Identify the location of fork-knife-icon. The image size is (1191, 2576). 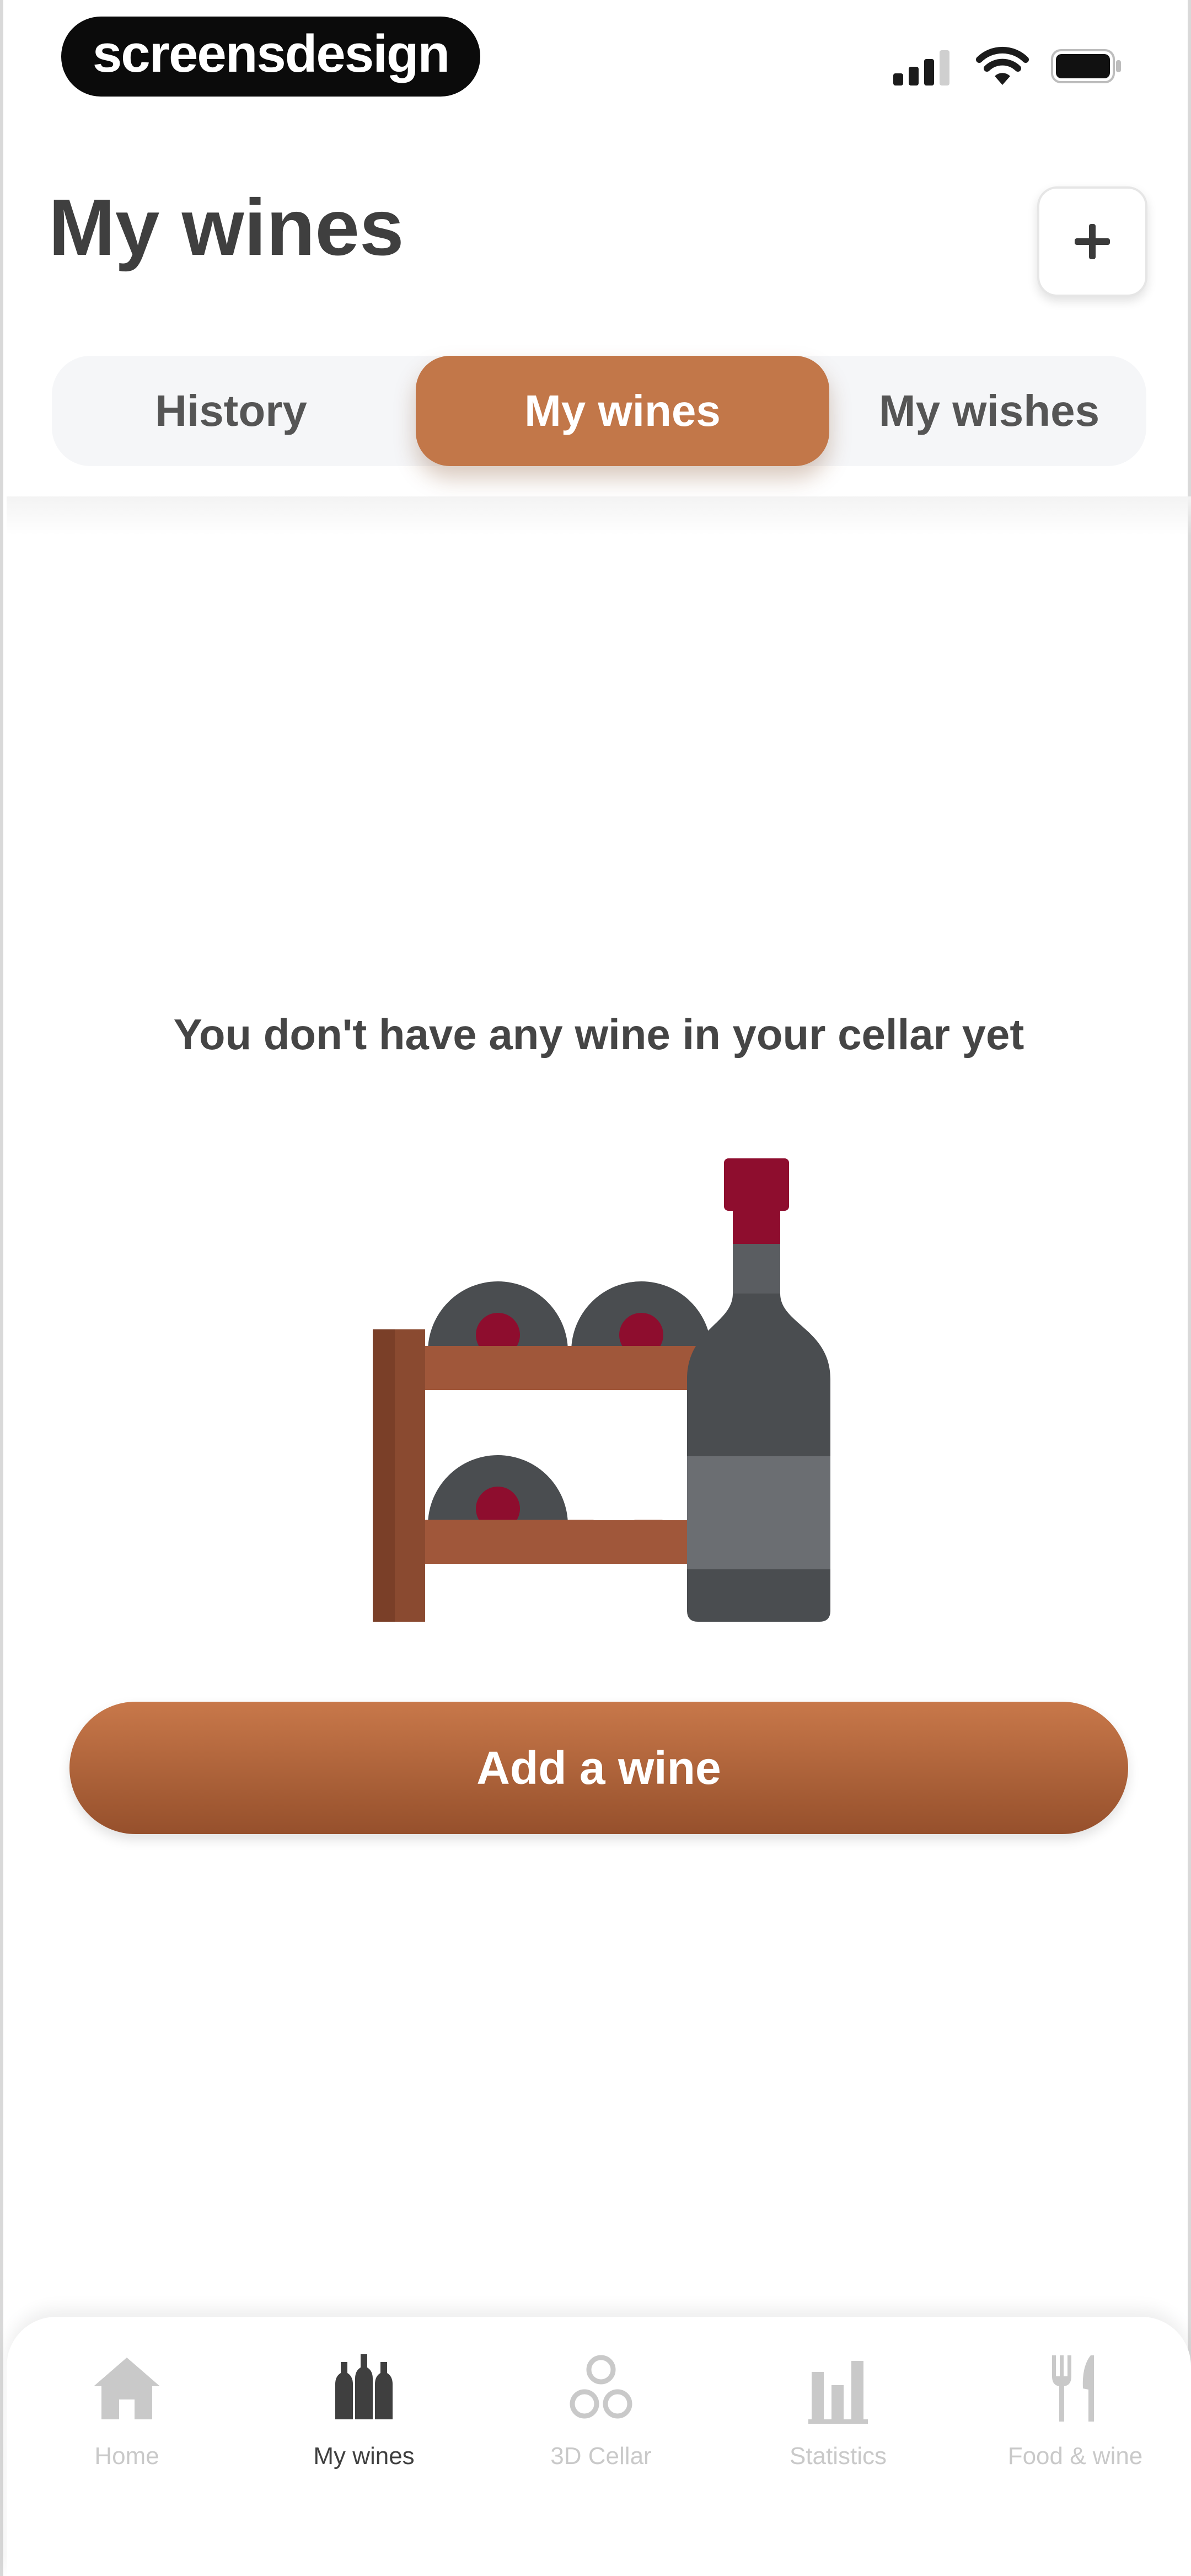
(1075, 2388).